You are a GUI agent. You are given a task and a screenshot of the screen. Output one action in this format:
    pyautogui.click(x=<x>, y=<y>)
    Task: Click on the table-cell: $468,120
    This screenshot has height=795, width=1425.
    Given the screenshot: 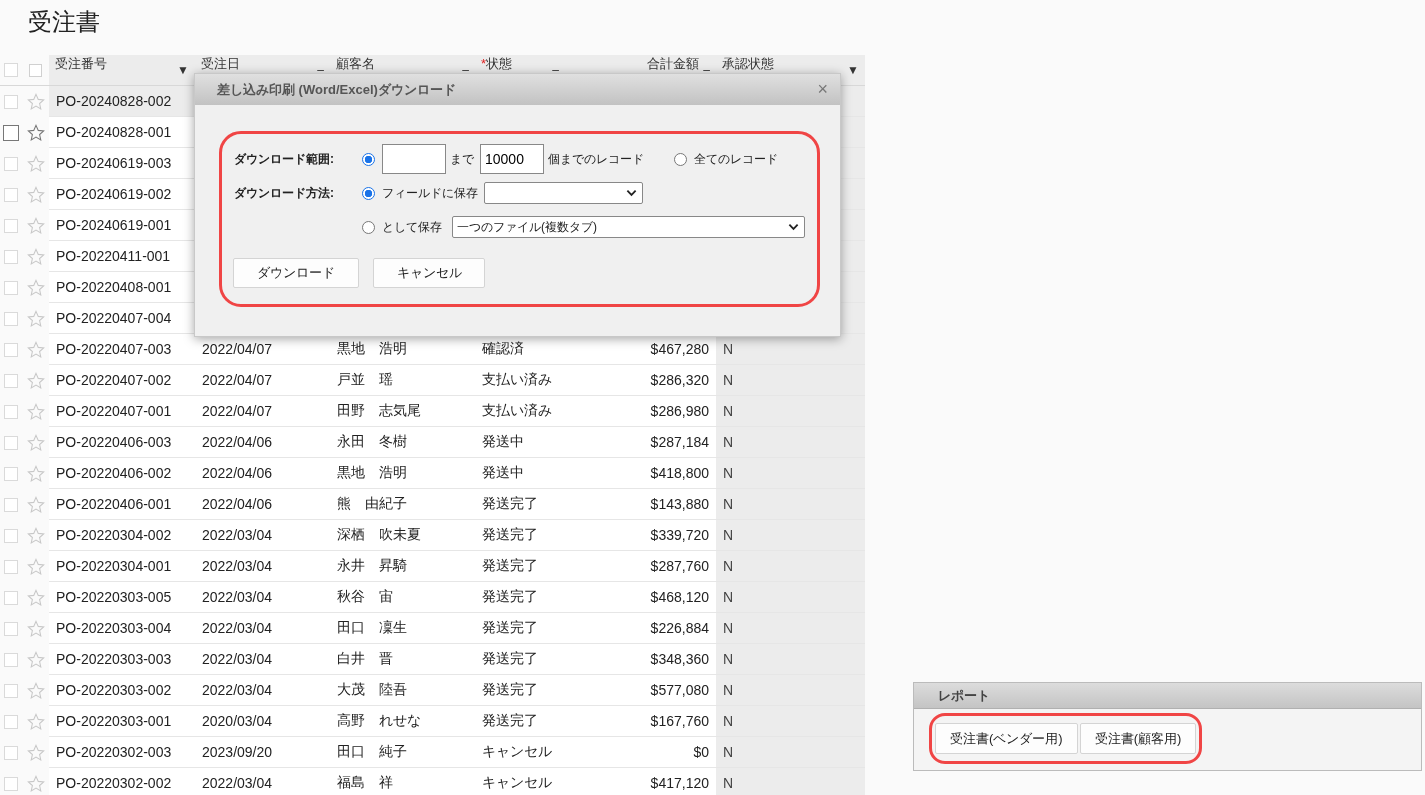 What is the action you would take?
    pyautogui.click(x=640, y=597)
    